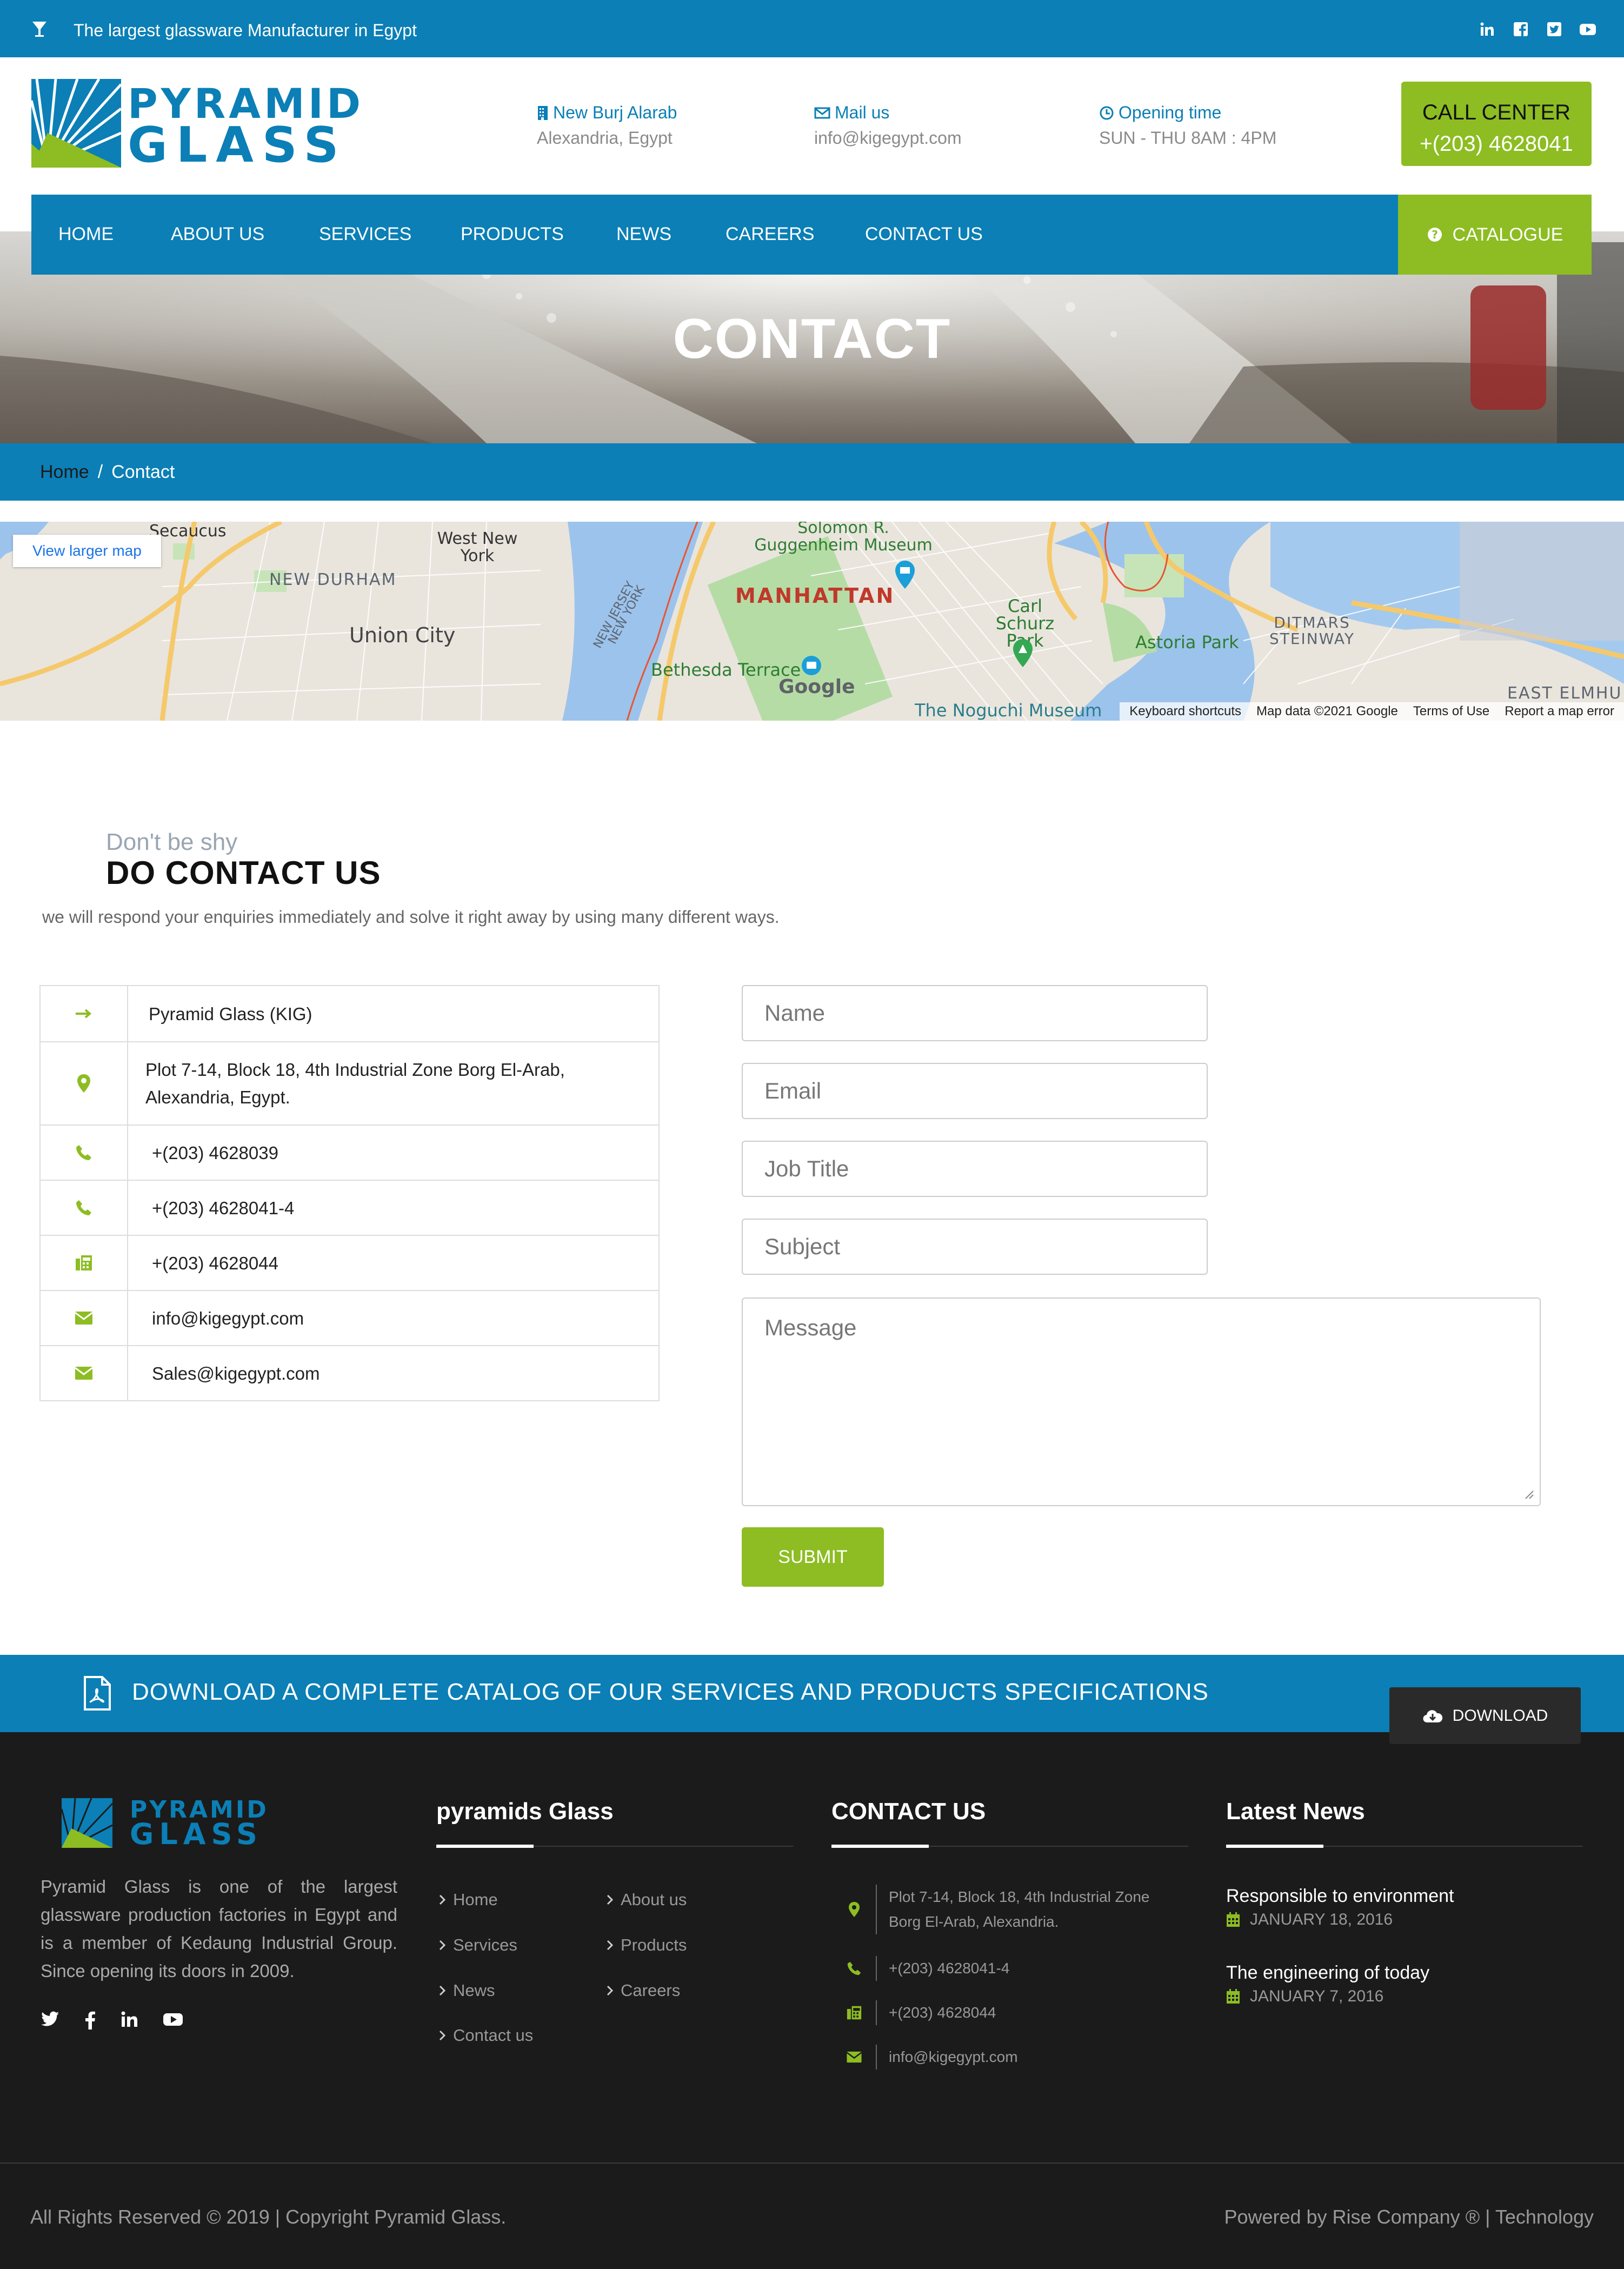 The width and height of the screenshot is (1624, 2269). I want to click on info-phone-2: +(203) 4628041-4, so click(393, 1208).